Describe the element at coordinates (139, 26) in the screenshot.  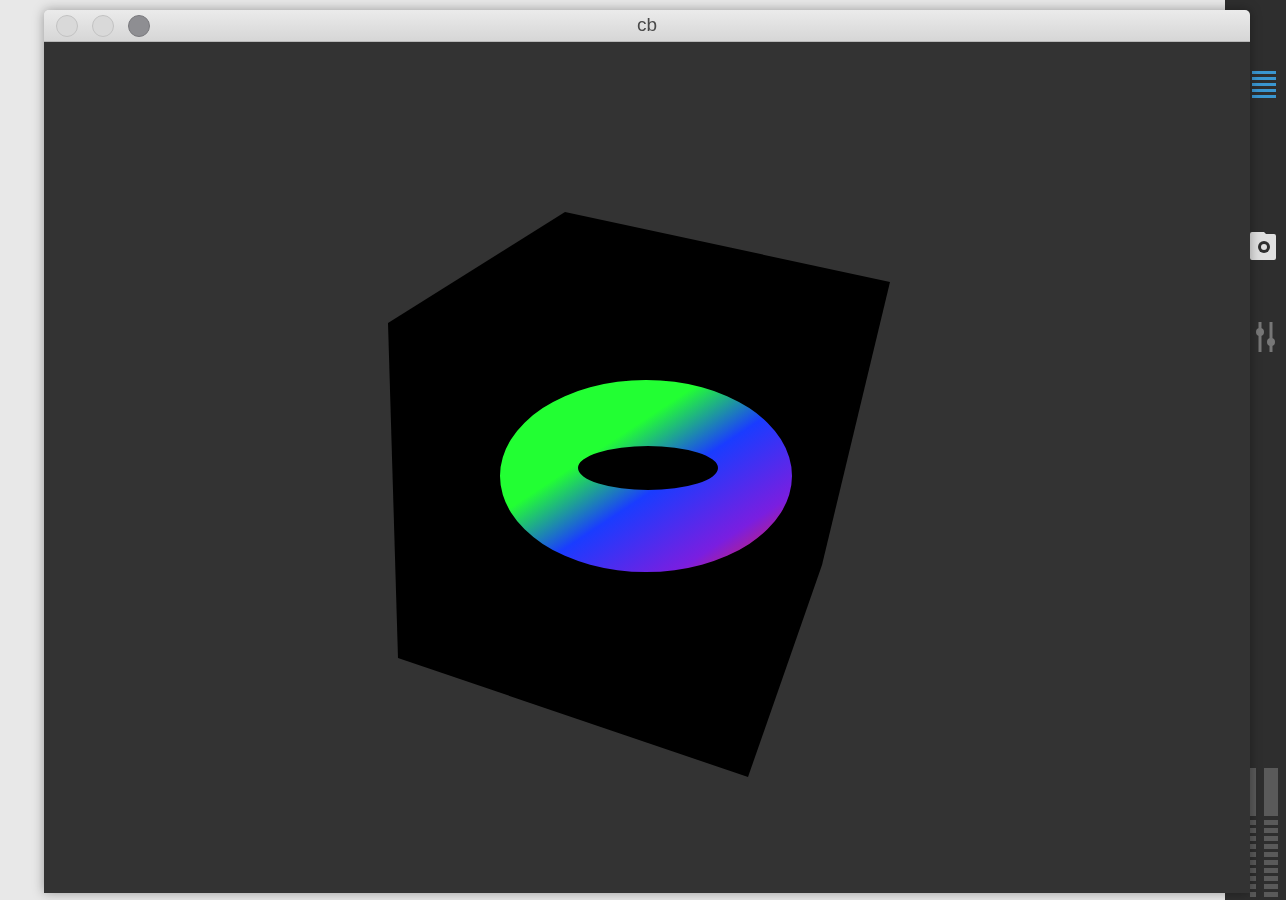
I see `zoom-button` at that location.